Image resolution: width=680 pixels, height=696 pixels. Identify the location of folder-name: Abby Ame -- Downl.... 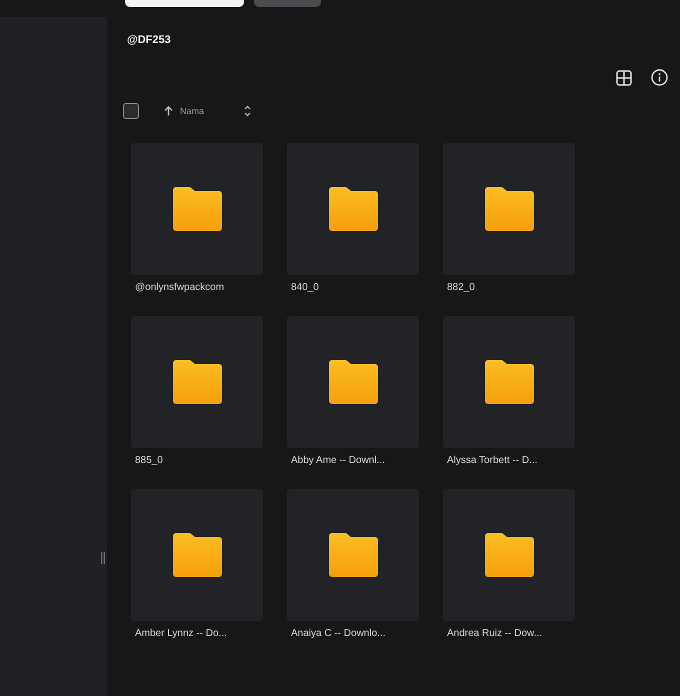
(338, 461).